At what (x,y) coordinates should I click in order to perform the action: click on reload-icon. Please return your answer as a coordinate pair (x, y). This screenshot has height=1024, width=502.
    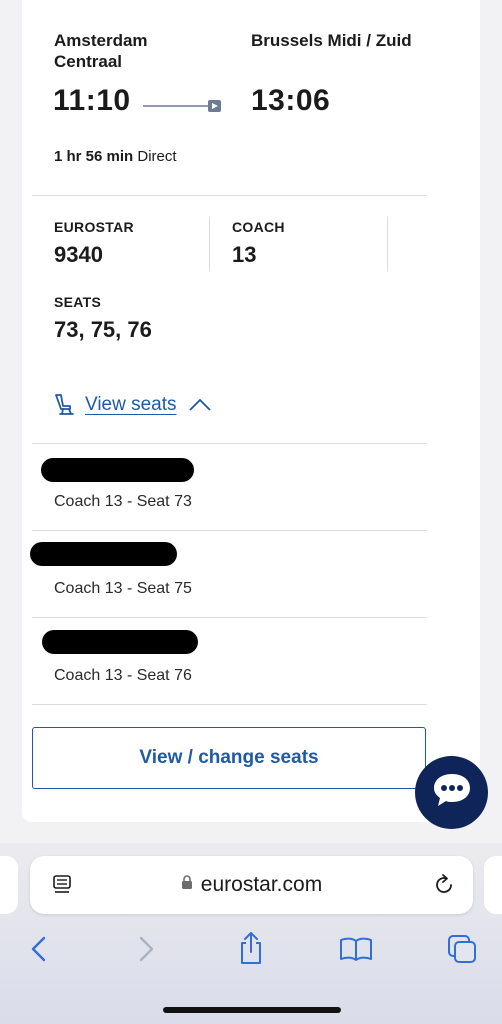
    Looking at the image, I should click on (444, 887).